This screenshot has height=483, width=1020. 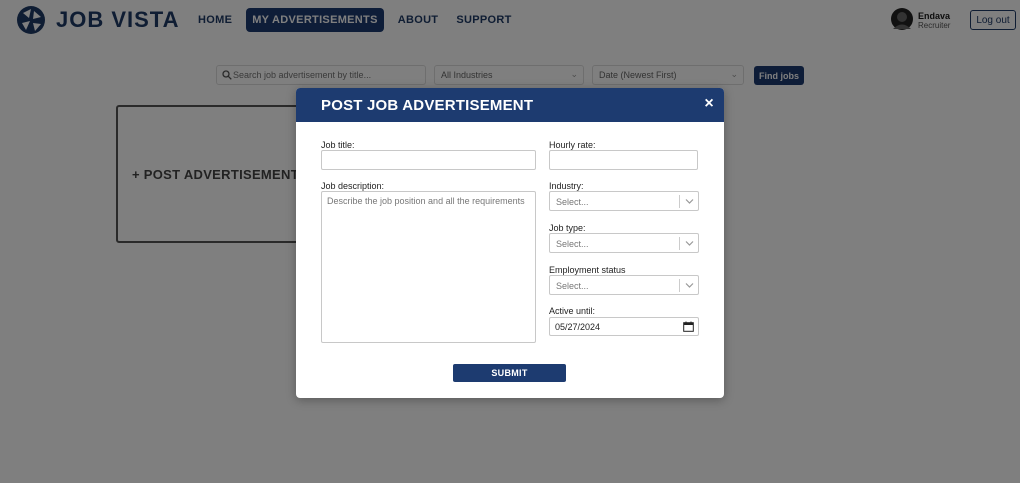 What do you see at coordinates (338, 145) in the screenshot?
I see `job-title-label: Job title:` at bounding box center [338, 145].